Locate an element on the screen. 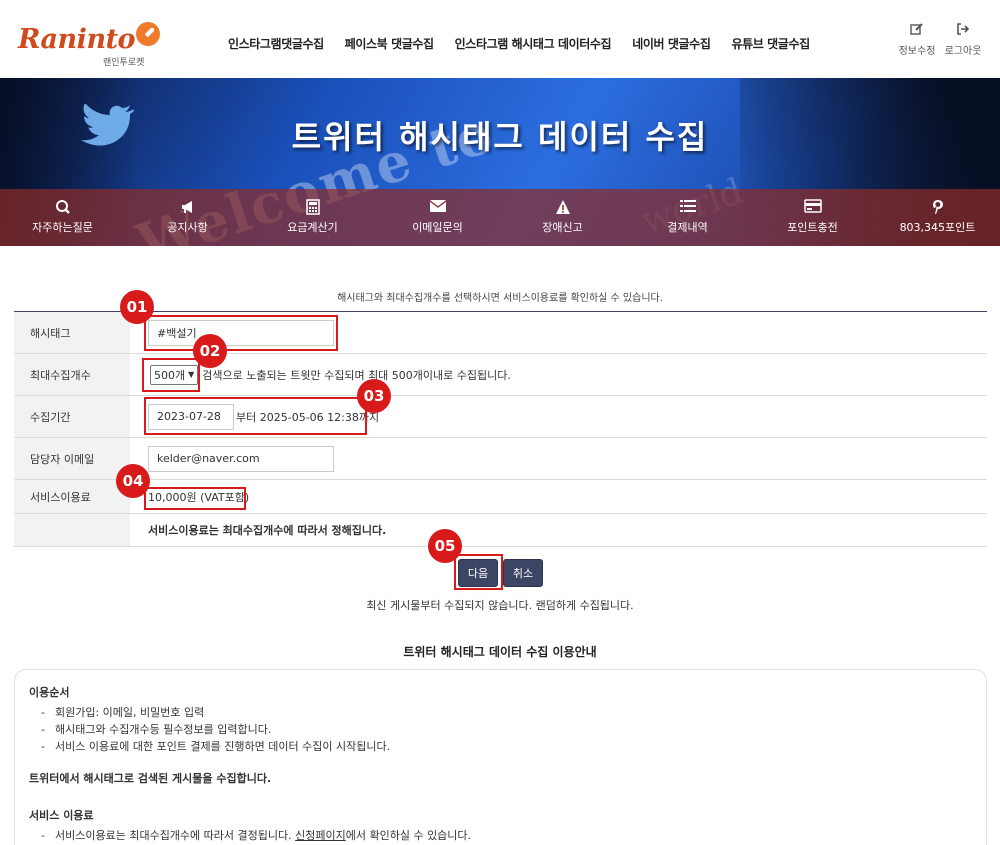  form-row-email: 담당자 이메일 kelder@naver.com is located at coordinates (500, 459).